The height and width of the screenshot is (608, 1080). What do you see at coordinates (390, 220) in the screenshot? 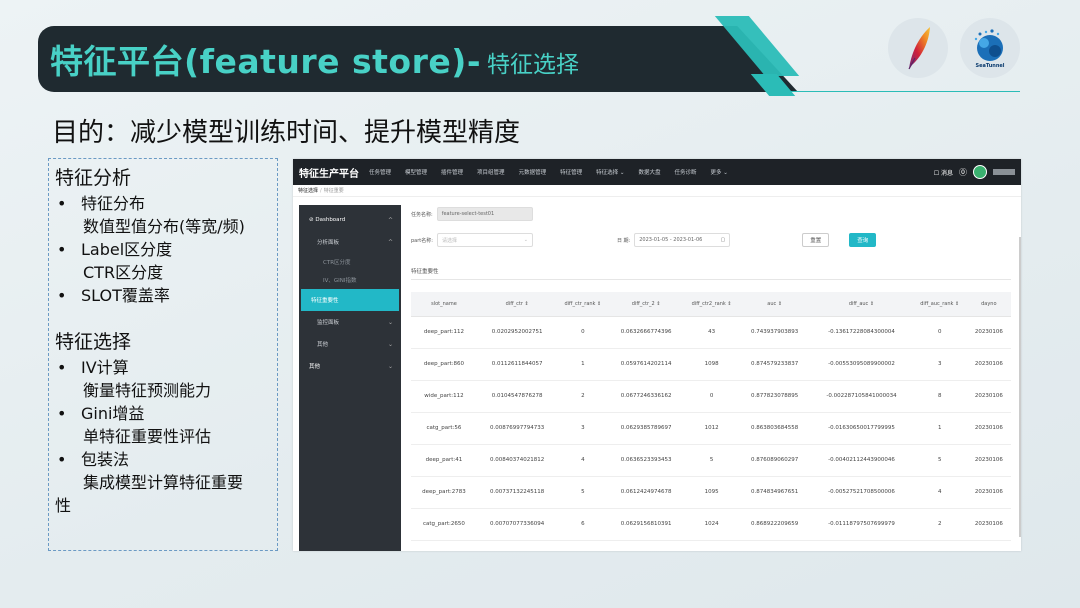
I see `chevron-up-icon: ^` at bounding box center [390, 220].